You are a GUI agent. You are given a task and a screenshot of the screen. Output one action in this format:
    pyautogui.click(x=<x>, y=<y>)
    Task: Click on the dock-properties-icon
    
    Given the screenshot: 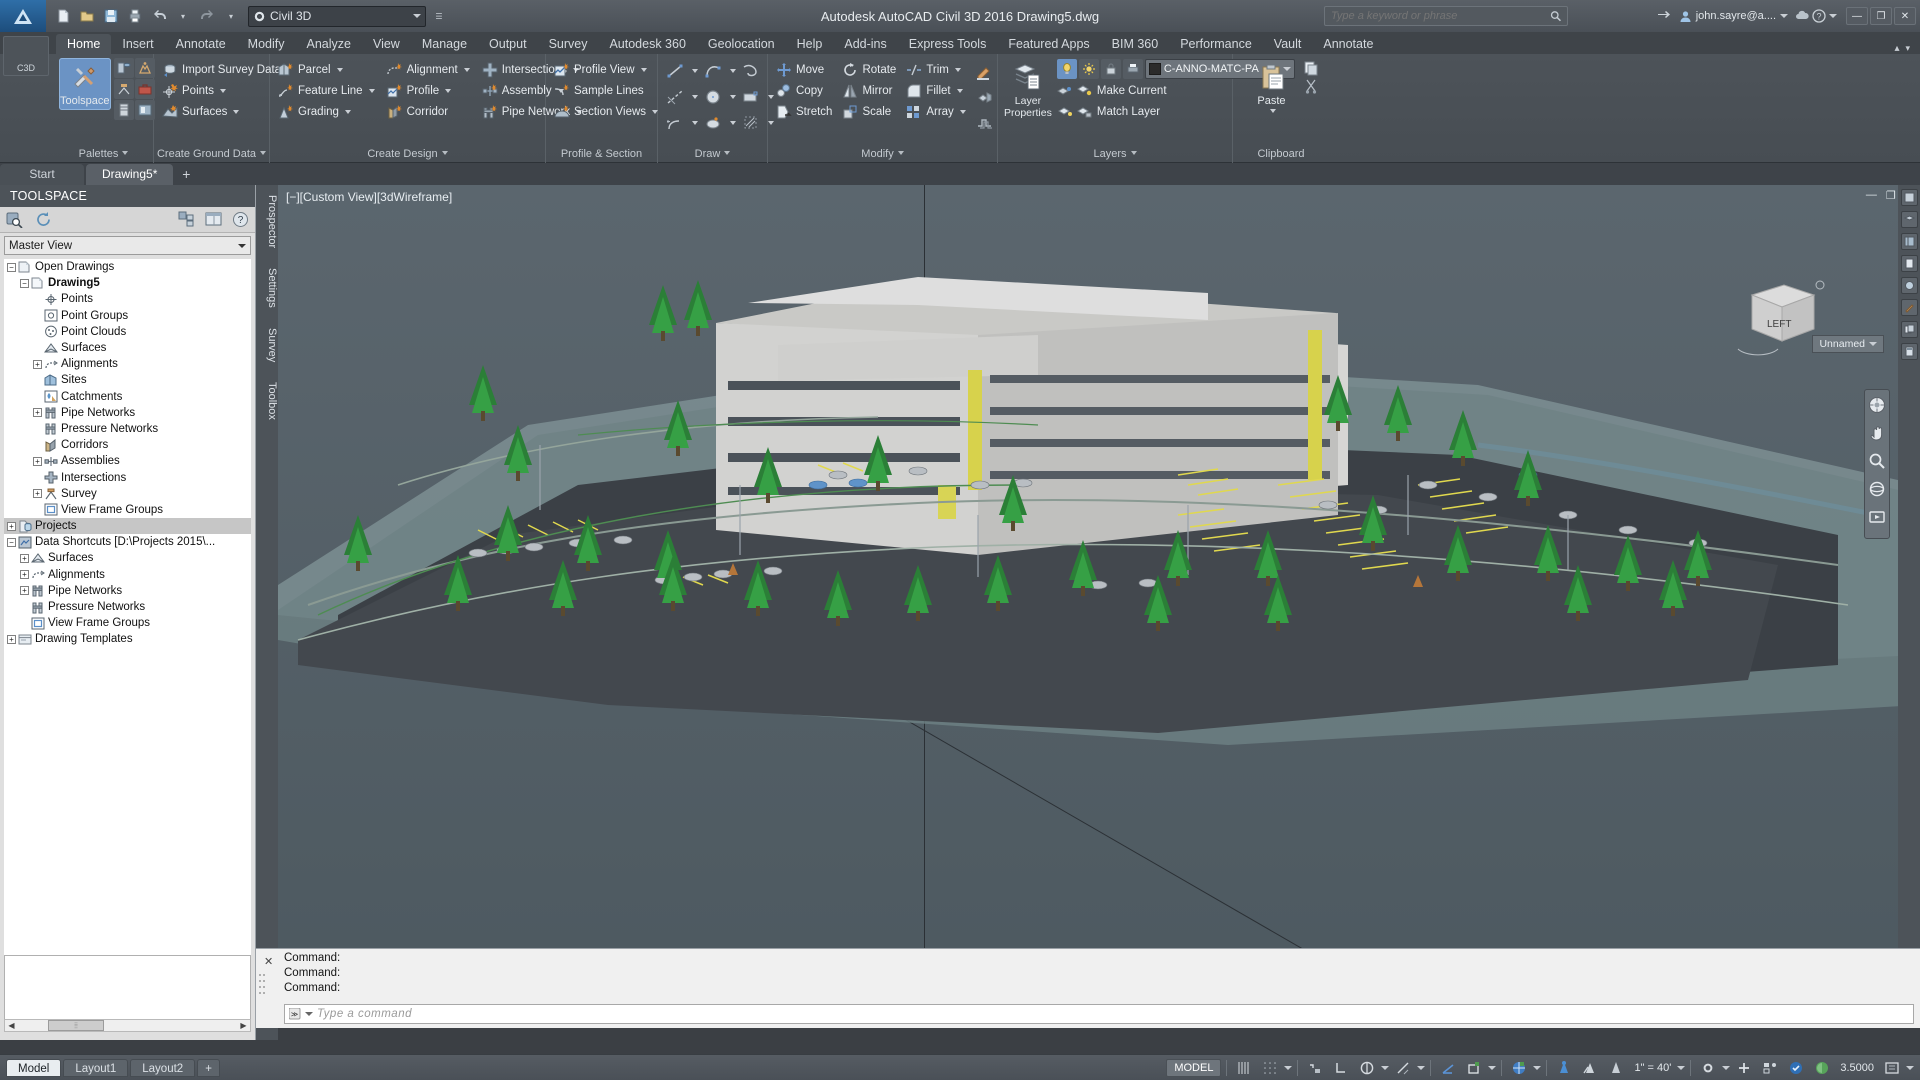 What is the action you would take?
    pyautogui.click(x=1909, y=197)
    